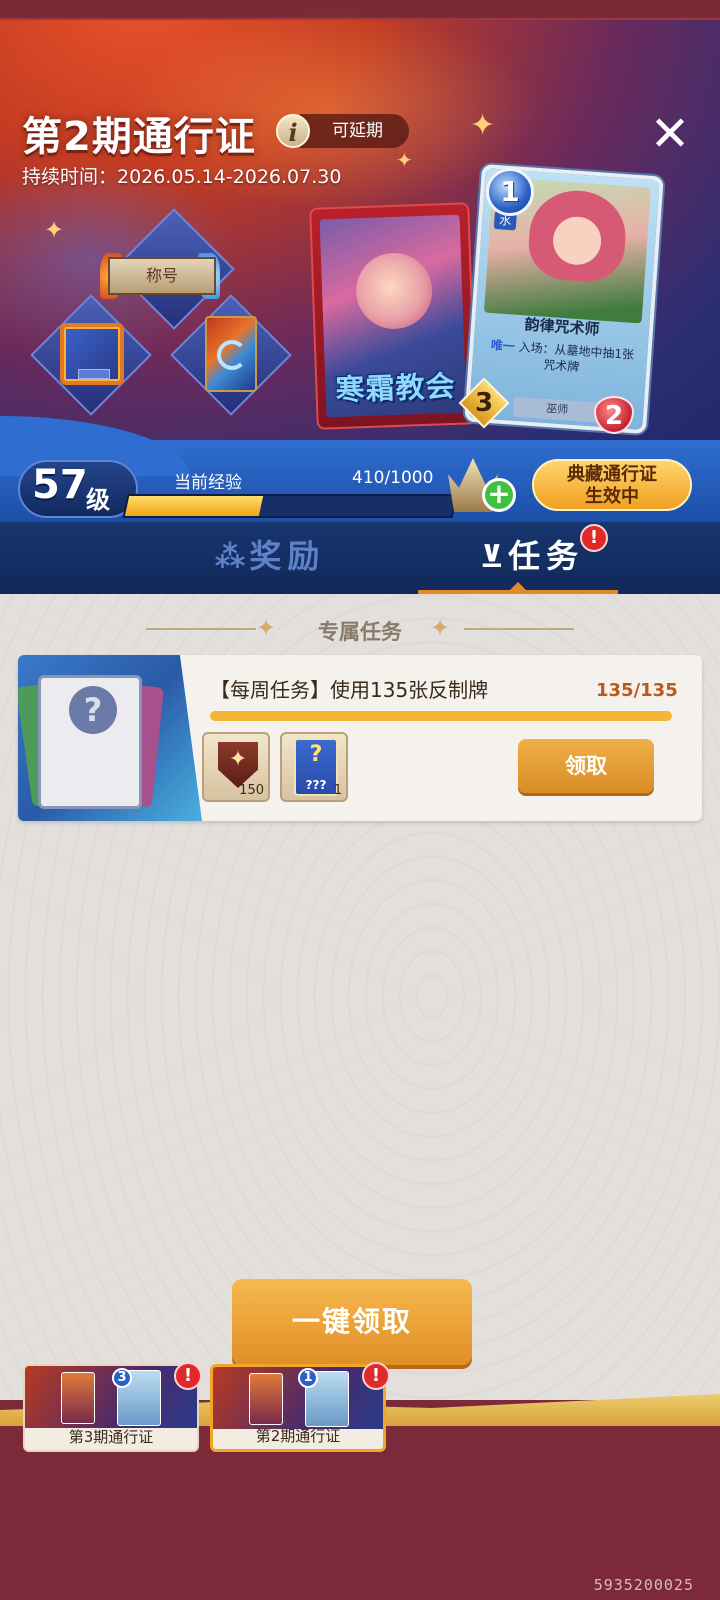  I want to click on duration-text: 持续时间：2026.05.14-2026.07.30, so click(182, 177).